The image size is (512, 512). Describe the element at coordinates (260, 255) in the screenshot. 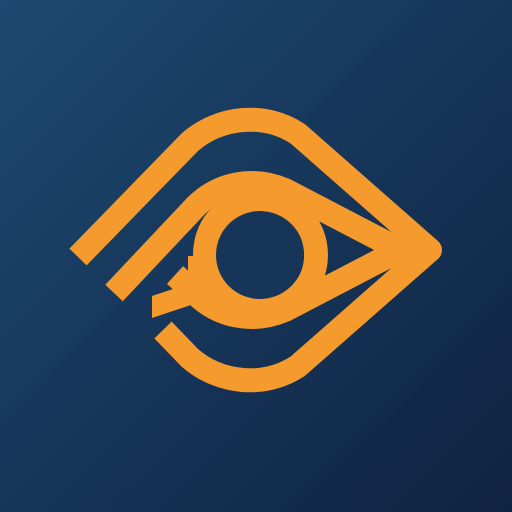

I see `pupil-center` at that location.